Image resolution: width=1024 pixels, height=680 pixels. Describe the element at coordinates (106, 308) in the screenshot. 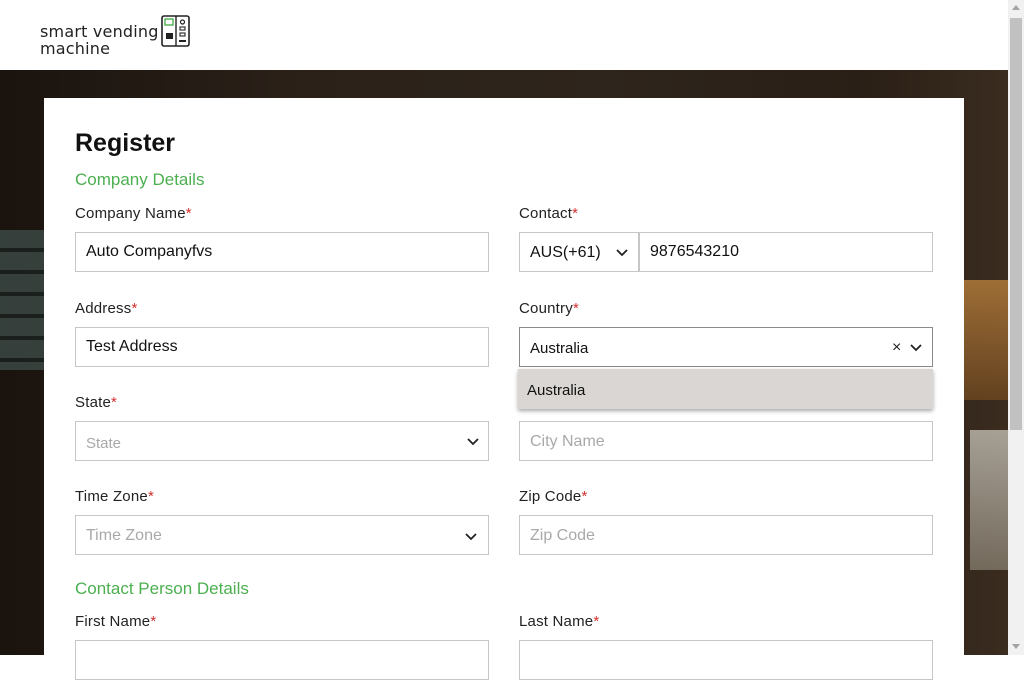

I see `address-label: Address*` at that location.